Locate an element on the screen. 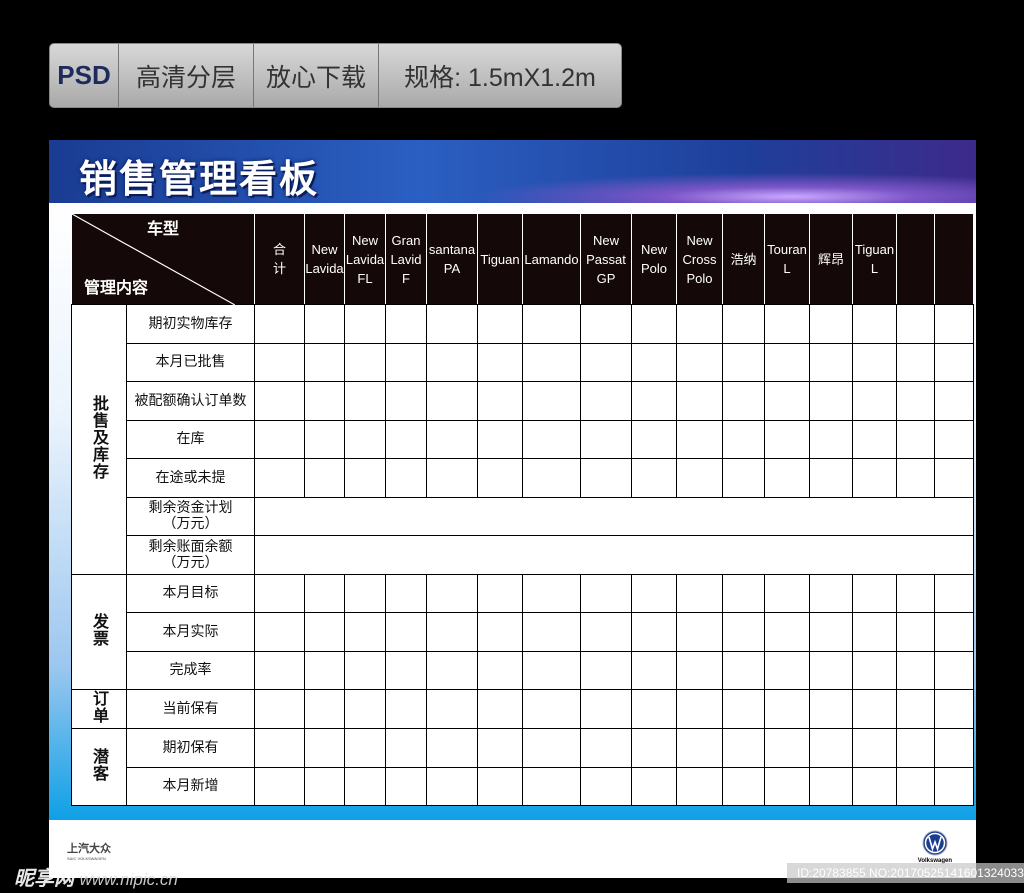 The image size is (1024, 893). merged-input-cell is located at coordinates (614, 555).